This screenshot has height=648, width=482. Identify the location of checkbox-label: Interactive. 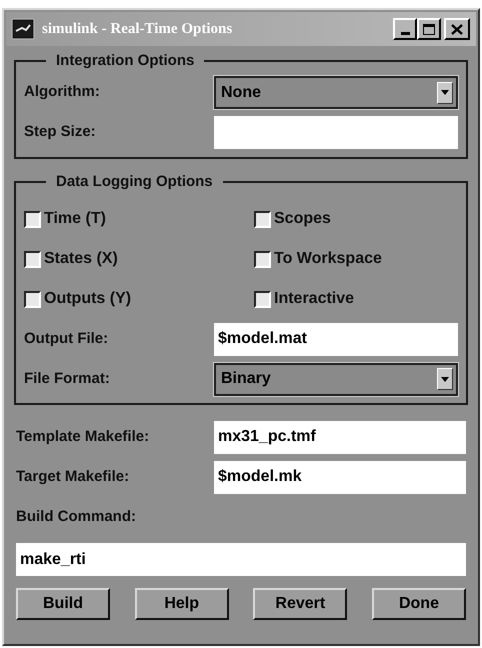
(314, 299).